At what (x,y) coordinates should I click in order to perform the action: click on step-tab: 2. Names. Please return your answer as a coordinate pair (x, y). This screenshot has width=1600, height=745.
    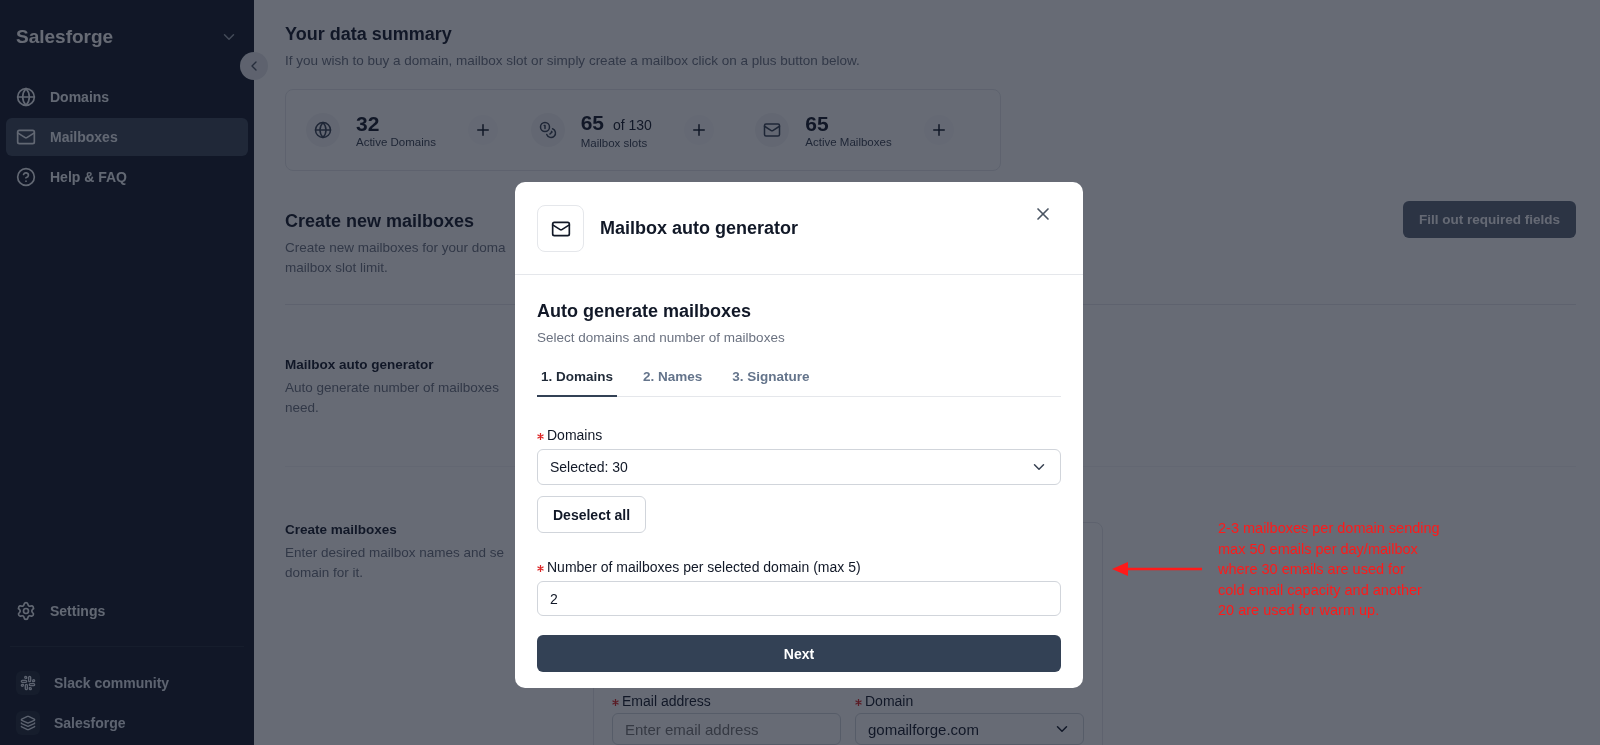
    Looking at the image, I should click on (673, 379).